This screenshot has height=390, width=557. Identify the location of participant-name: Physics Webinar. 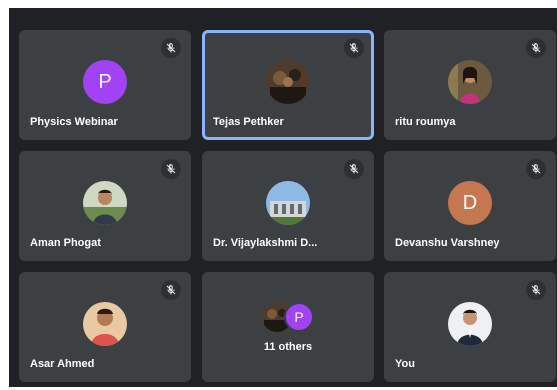
(74, 122).